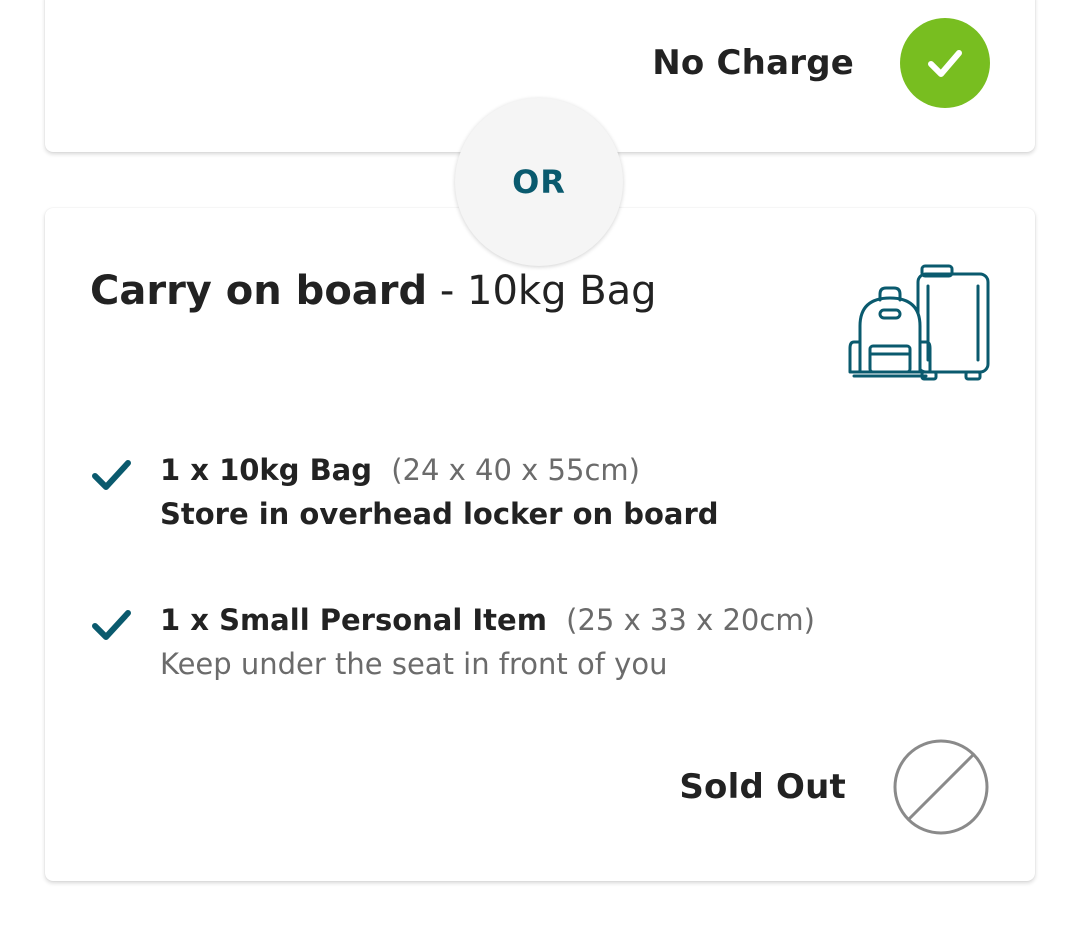 Image resolution: width=1080 pixels, height=939 pixels. Describe the element at coordinates (762, 787) in the screenshot. I see `sold-out-label: Sold Out` at that location.